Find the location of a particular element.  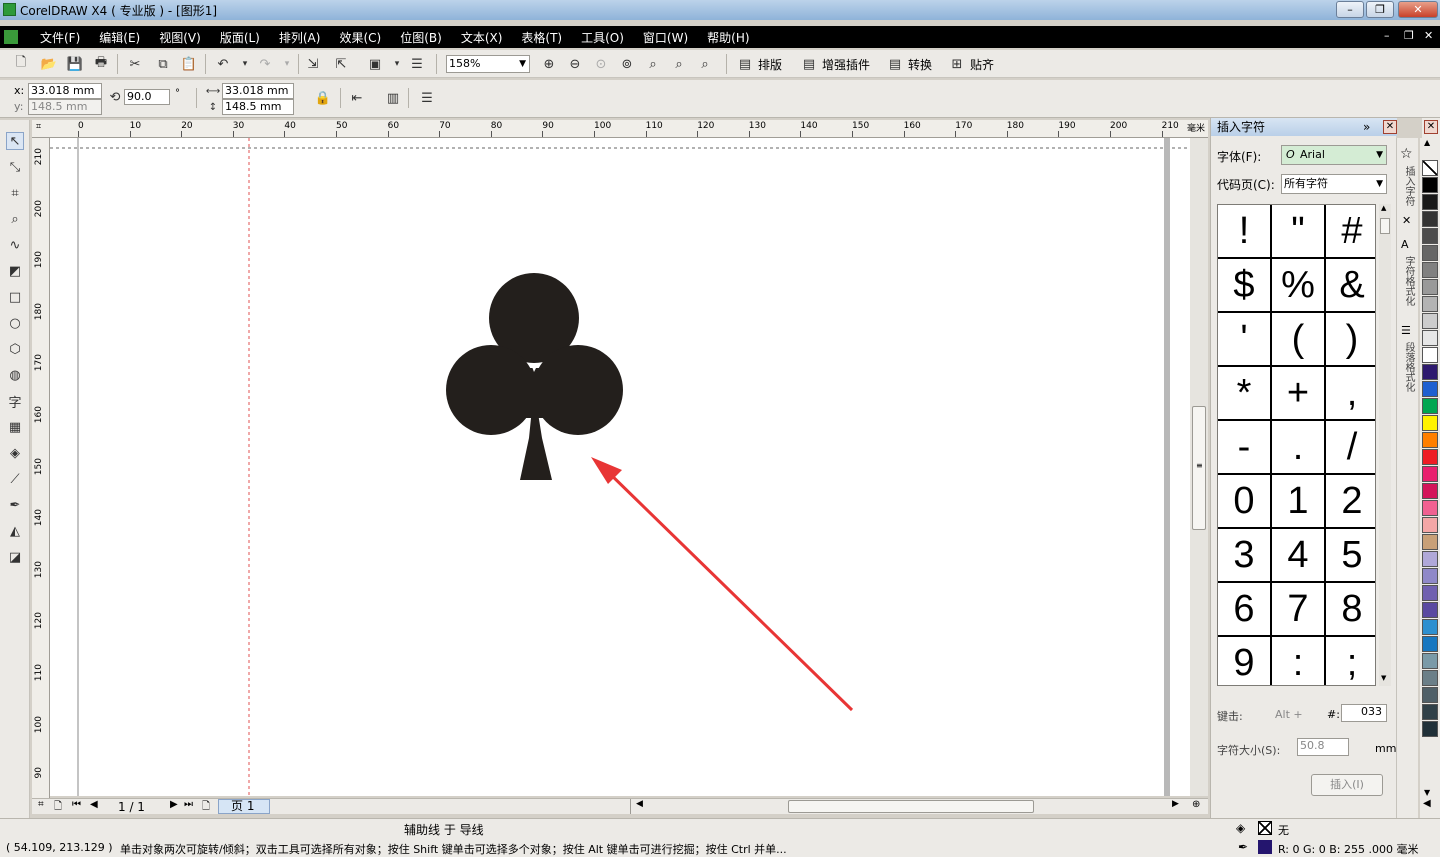

convert-button: 转换 is located at coordinates (920, 64).